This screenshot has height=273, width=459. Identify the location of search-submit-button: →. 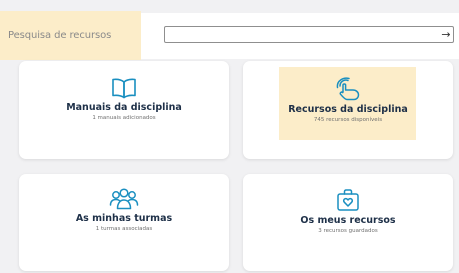
(446, 34).